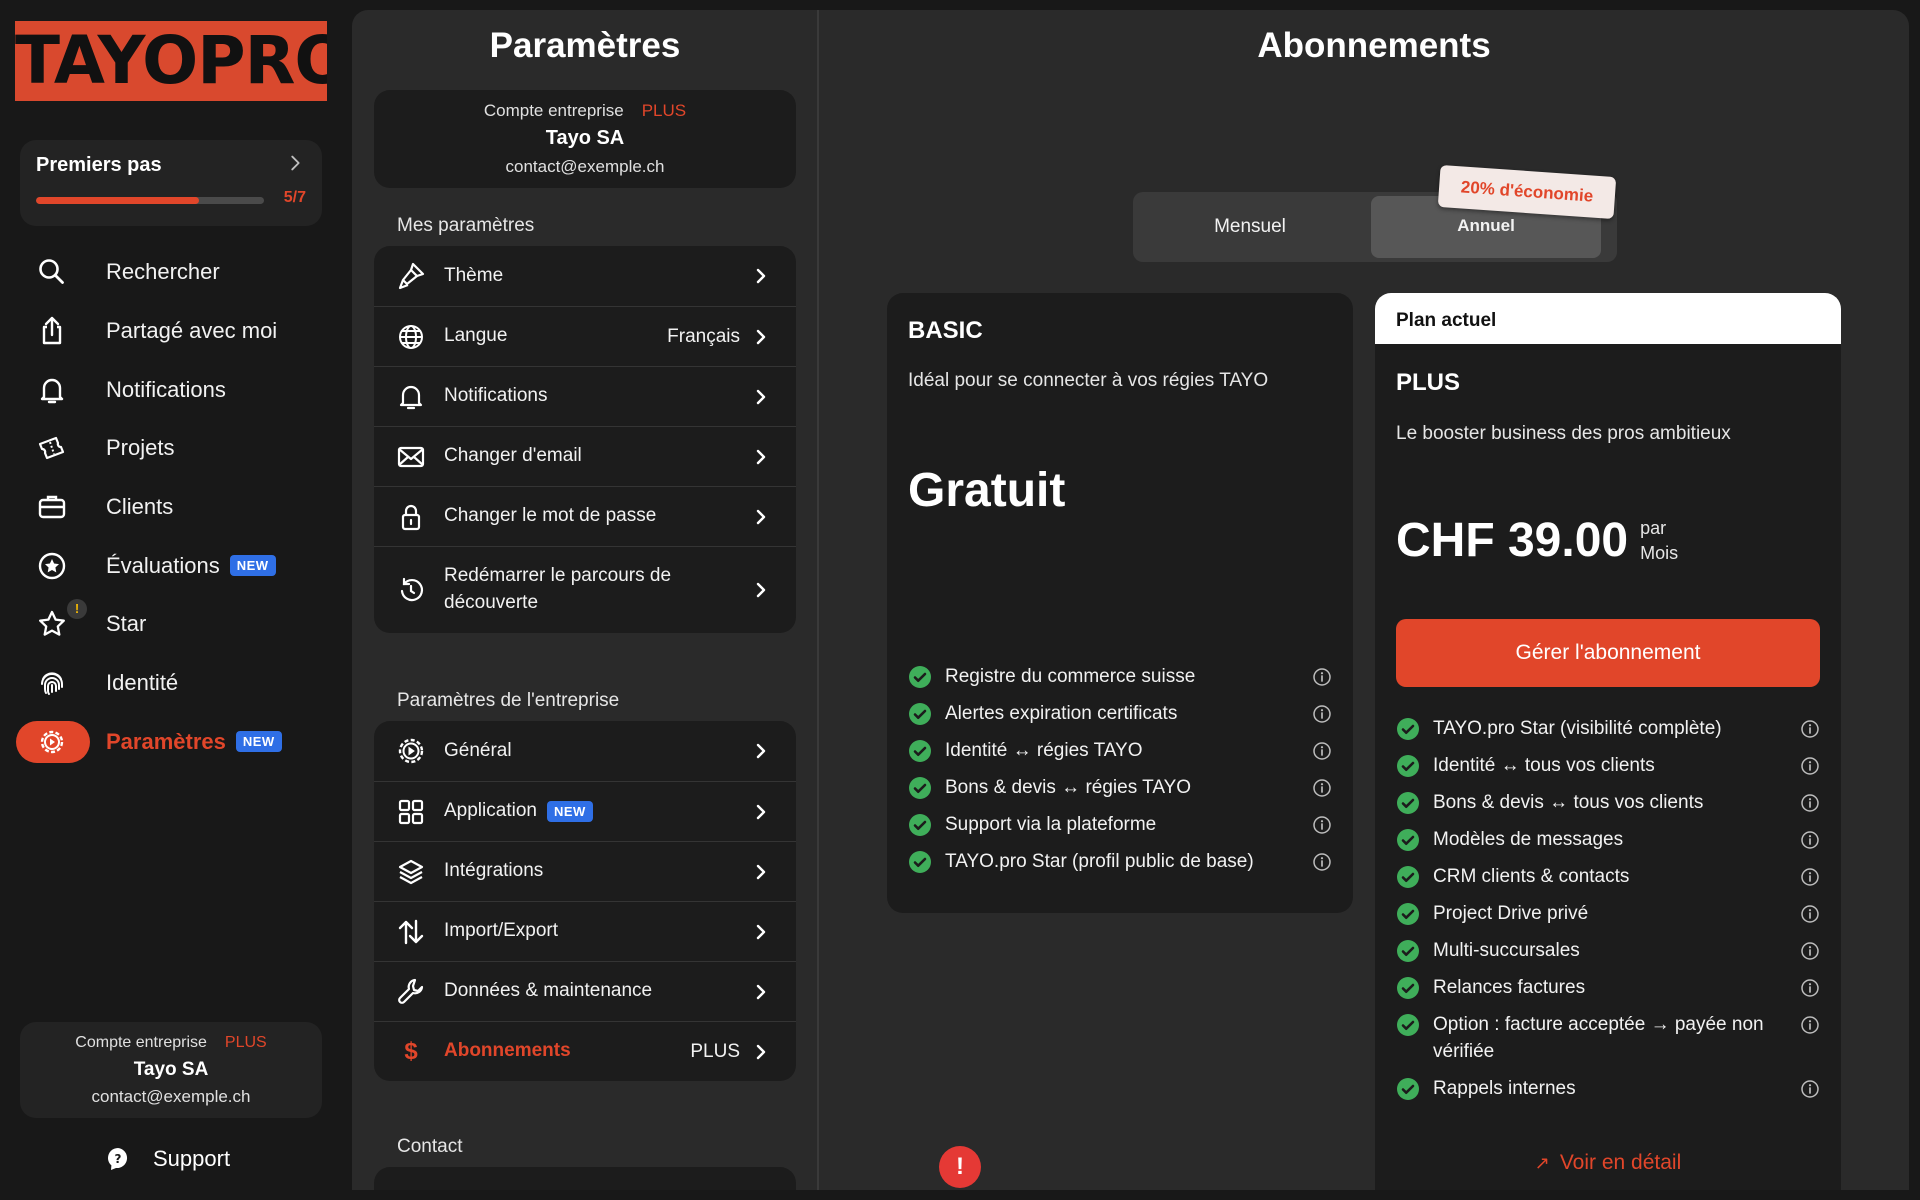 This screenshot has height=1200, width=1920. What do you see at coordinates (1512, 540) in the screenshot?
I see `plan-price: CHF 39.00` at bounding box center [1512, 540].